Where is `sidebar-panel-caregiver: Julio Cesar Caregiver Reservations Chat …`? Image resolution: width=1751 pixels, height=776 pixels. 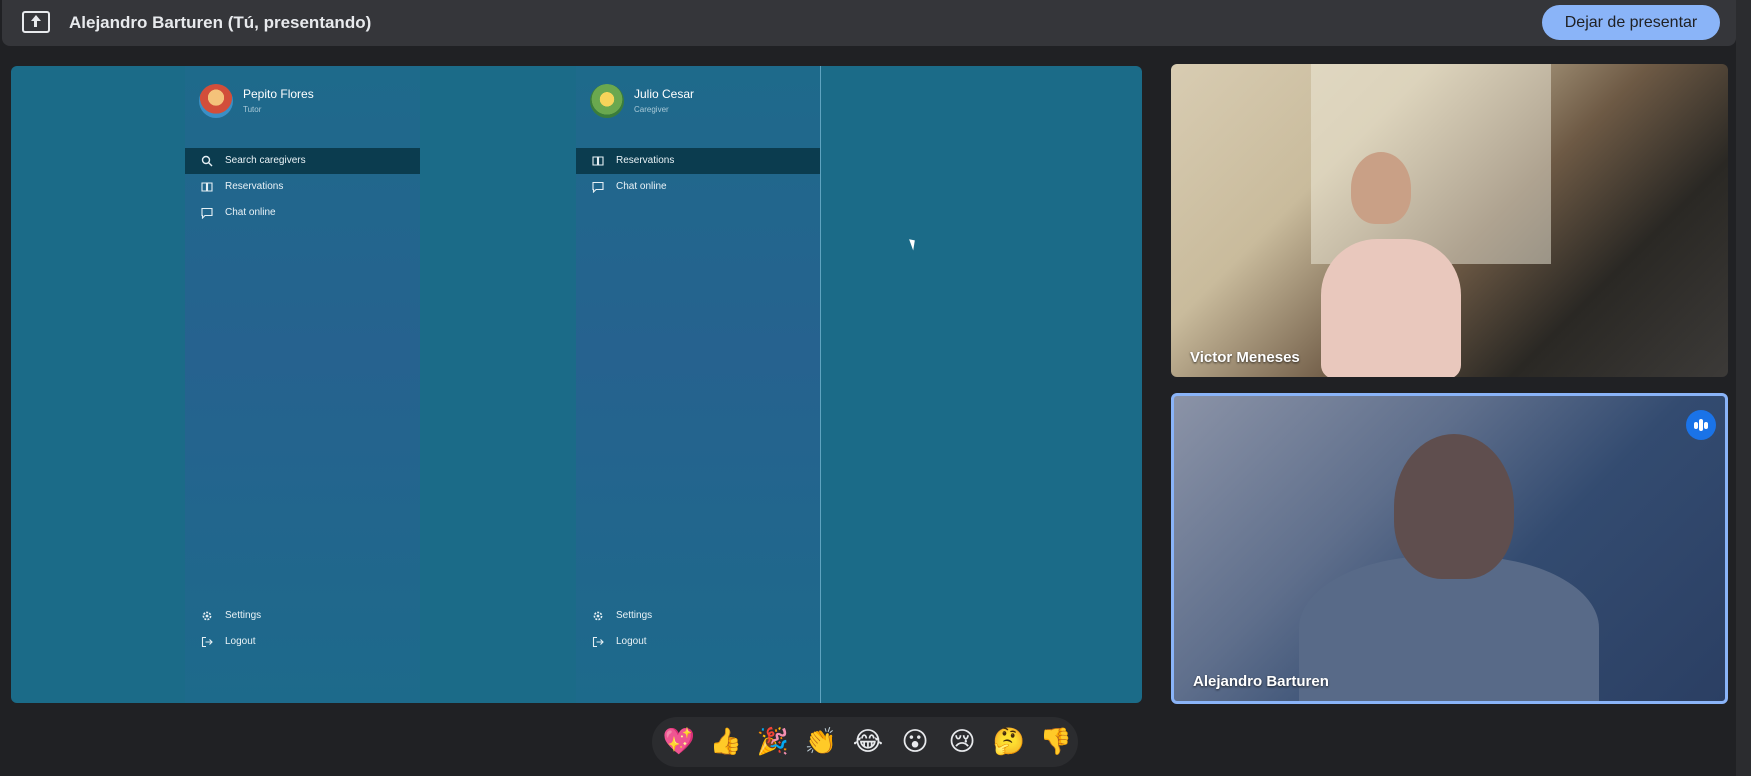 sidebar-panel-caregiver: Julio Cesar Caregiver Reservations Chat … is located at coordinates (698, 384).